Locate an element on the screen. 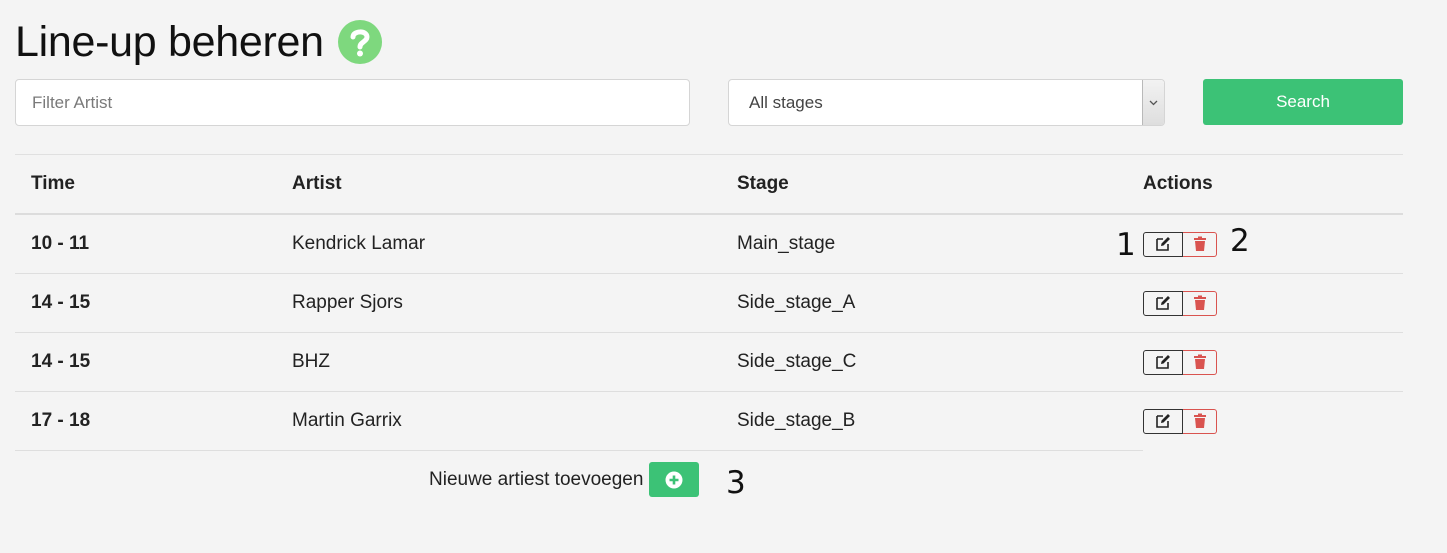 This screenshot has height=553, width=1447. row-time: 10 - 11 is located at coordinates (153, 244).